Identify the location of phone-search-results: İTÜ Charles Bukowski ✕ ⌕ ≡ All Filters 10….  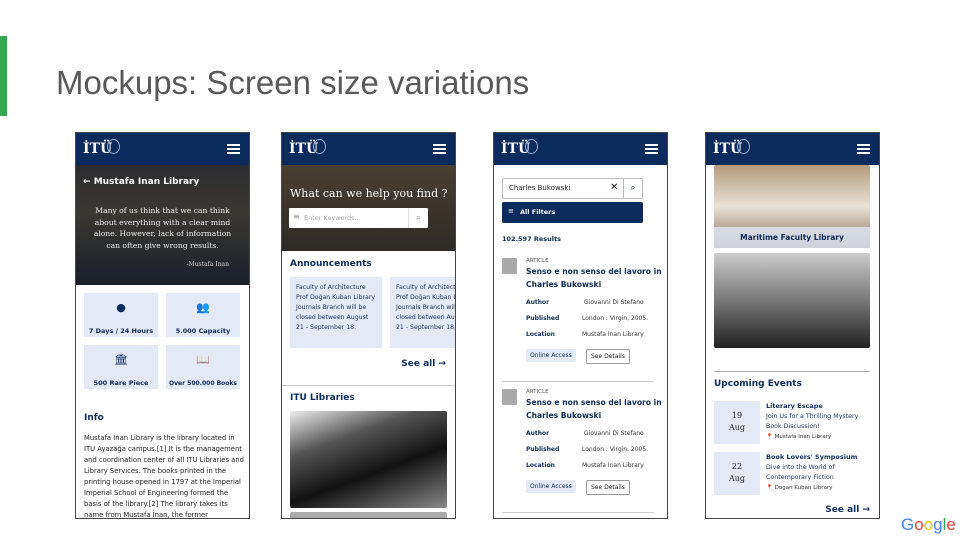
(580, 325).